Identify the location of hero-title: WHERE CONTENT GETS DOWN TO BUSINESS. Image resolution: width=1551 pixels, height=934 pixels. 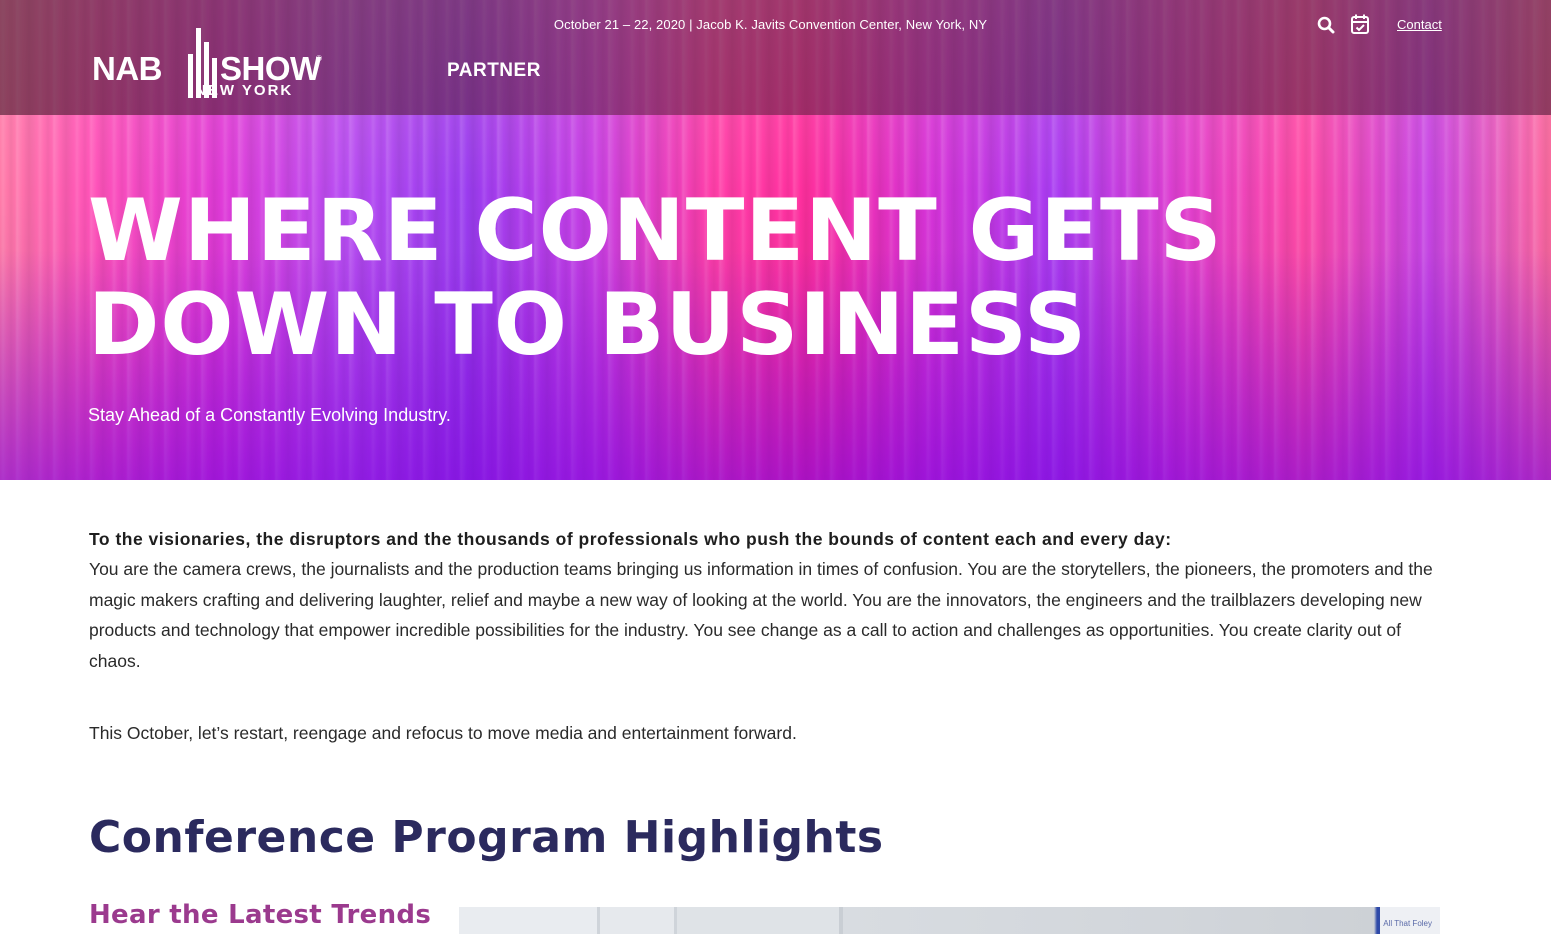
(655, 278).